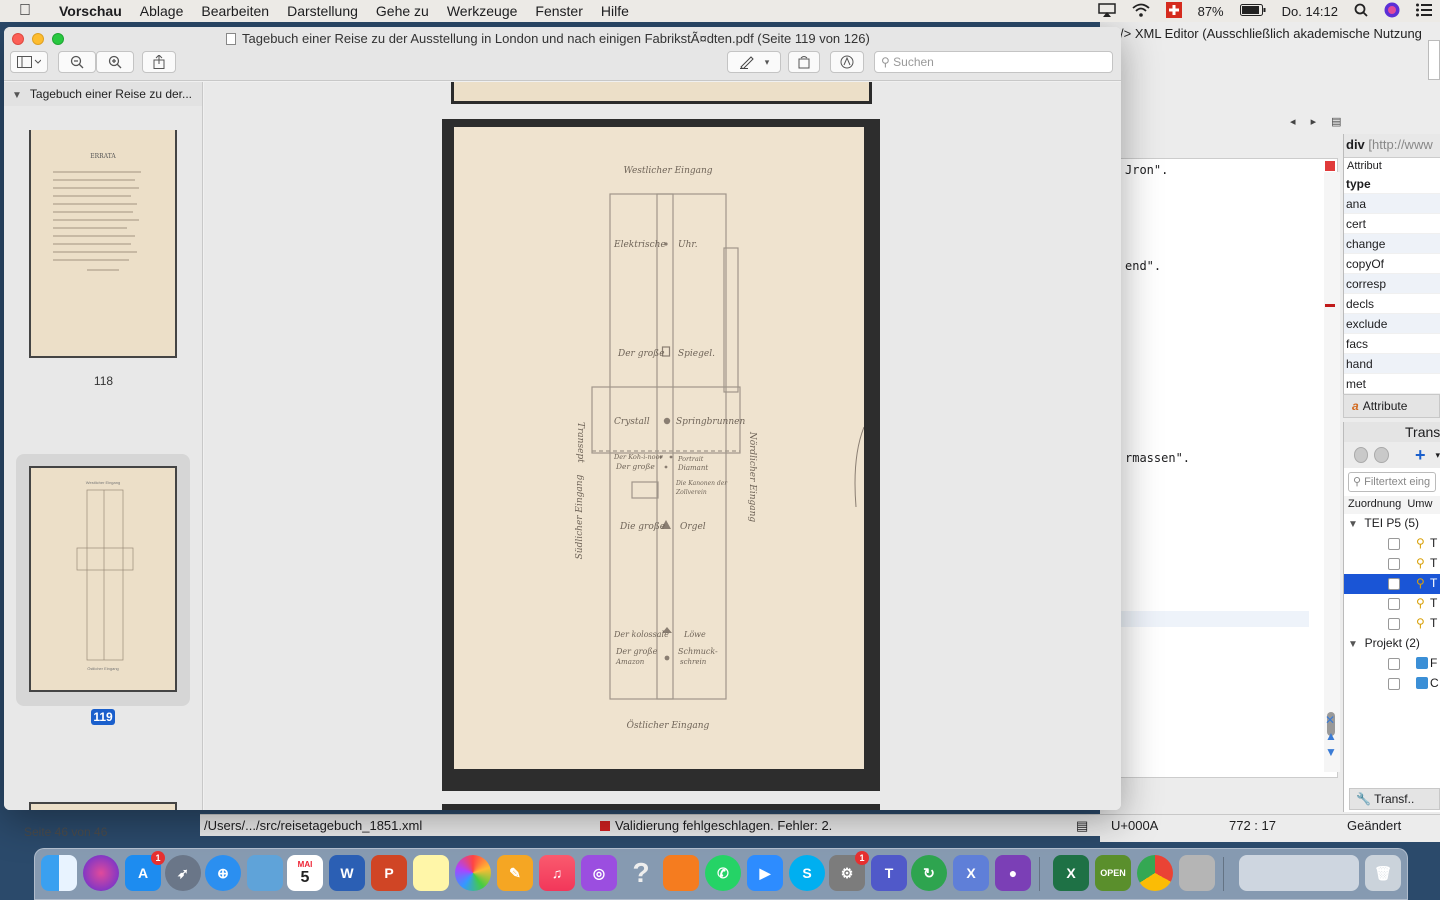  Describe the element at coordinates (1310, 11) in the screenshot. I see `menu-clock: Do. 14:12` at that location.